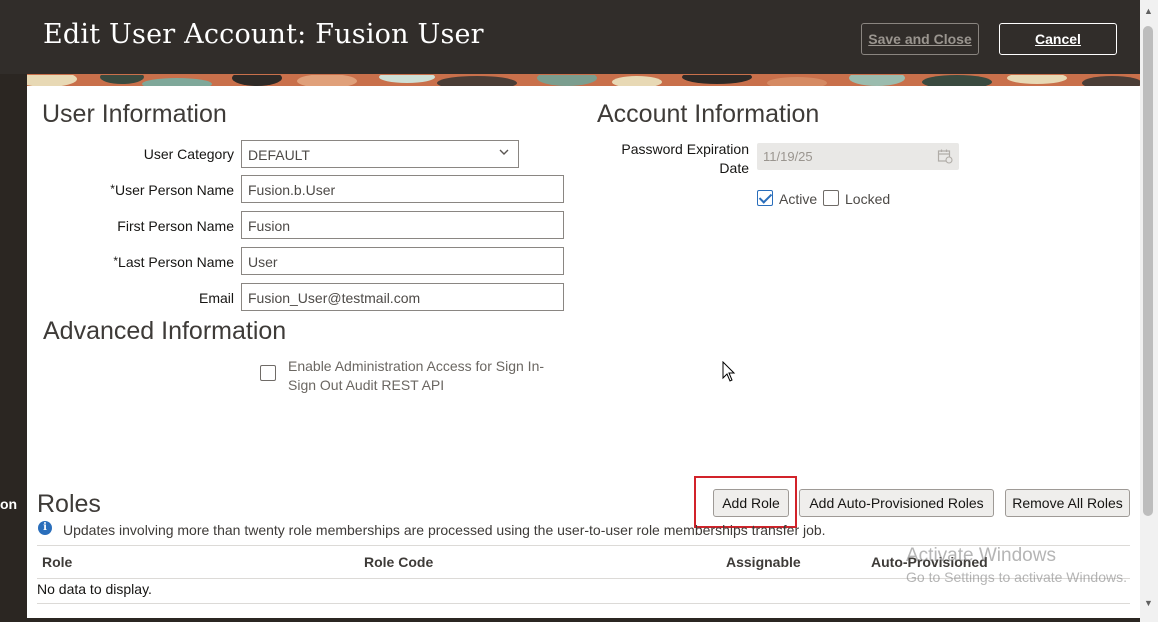  I want to click on password-expiration-label-date: Date, so click(734, 168).